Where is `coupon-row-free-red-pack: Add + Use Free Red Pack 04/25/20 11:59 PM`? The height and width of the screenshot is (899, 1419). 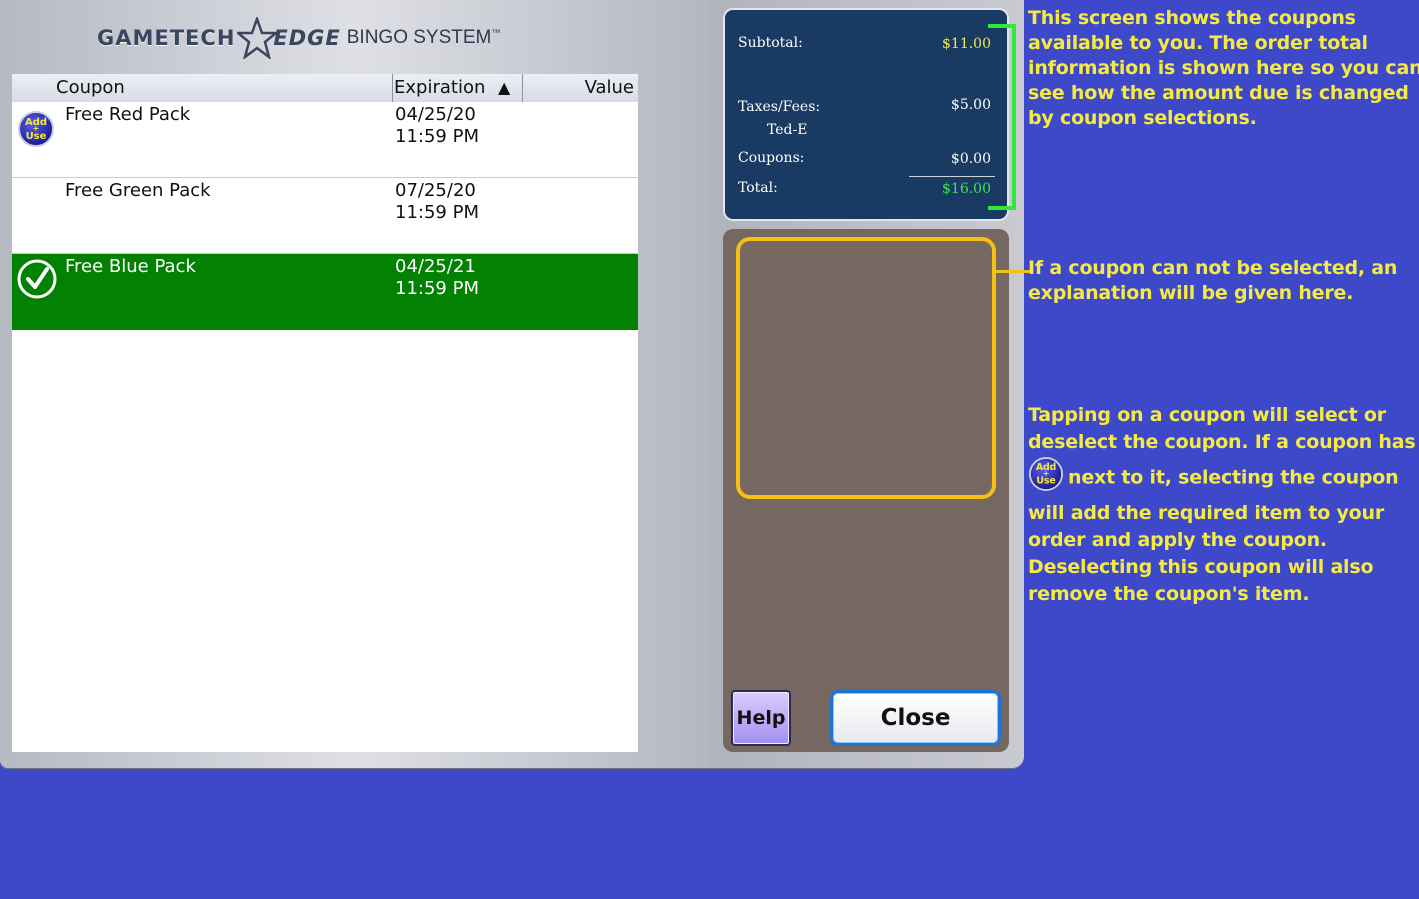 coupon-row-free-red-pack: Add + Use Free Red Pack 04/25/20 11:59 PM is located at coordinates (325, 140).